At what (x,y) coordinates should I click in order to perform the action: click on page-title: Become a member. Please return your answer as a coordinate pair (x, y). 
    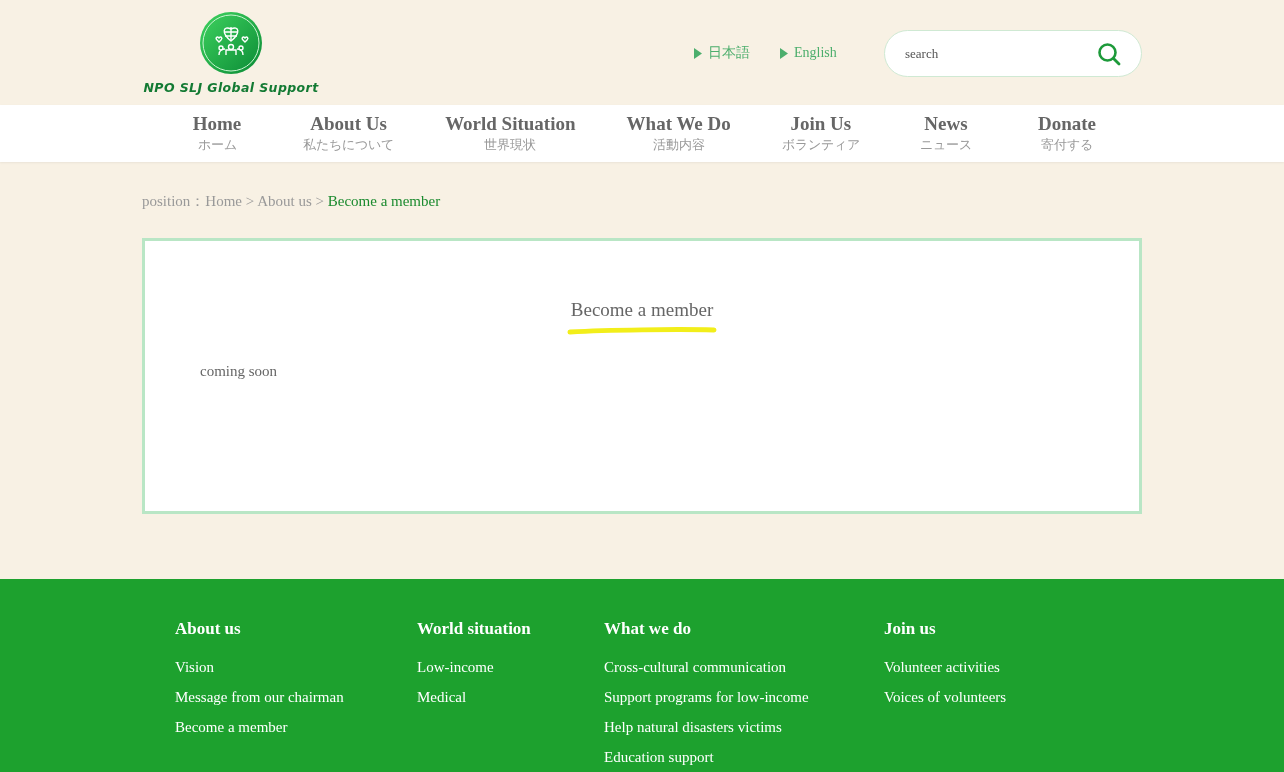
    Looking at the image, I should click on (642, 310).